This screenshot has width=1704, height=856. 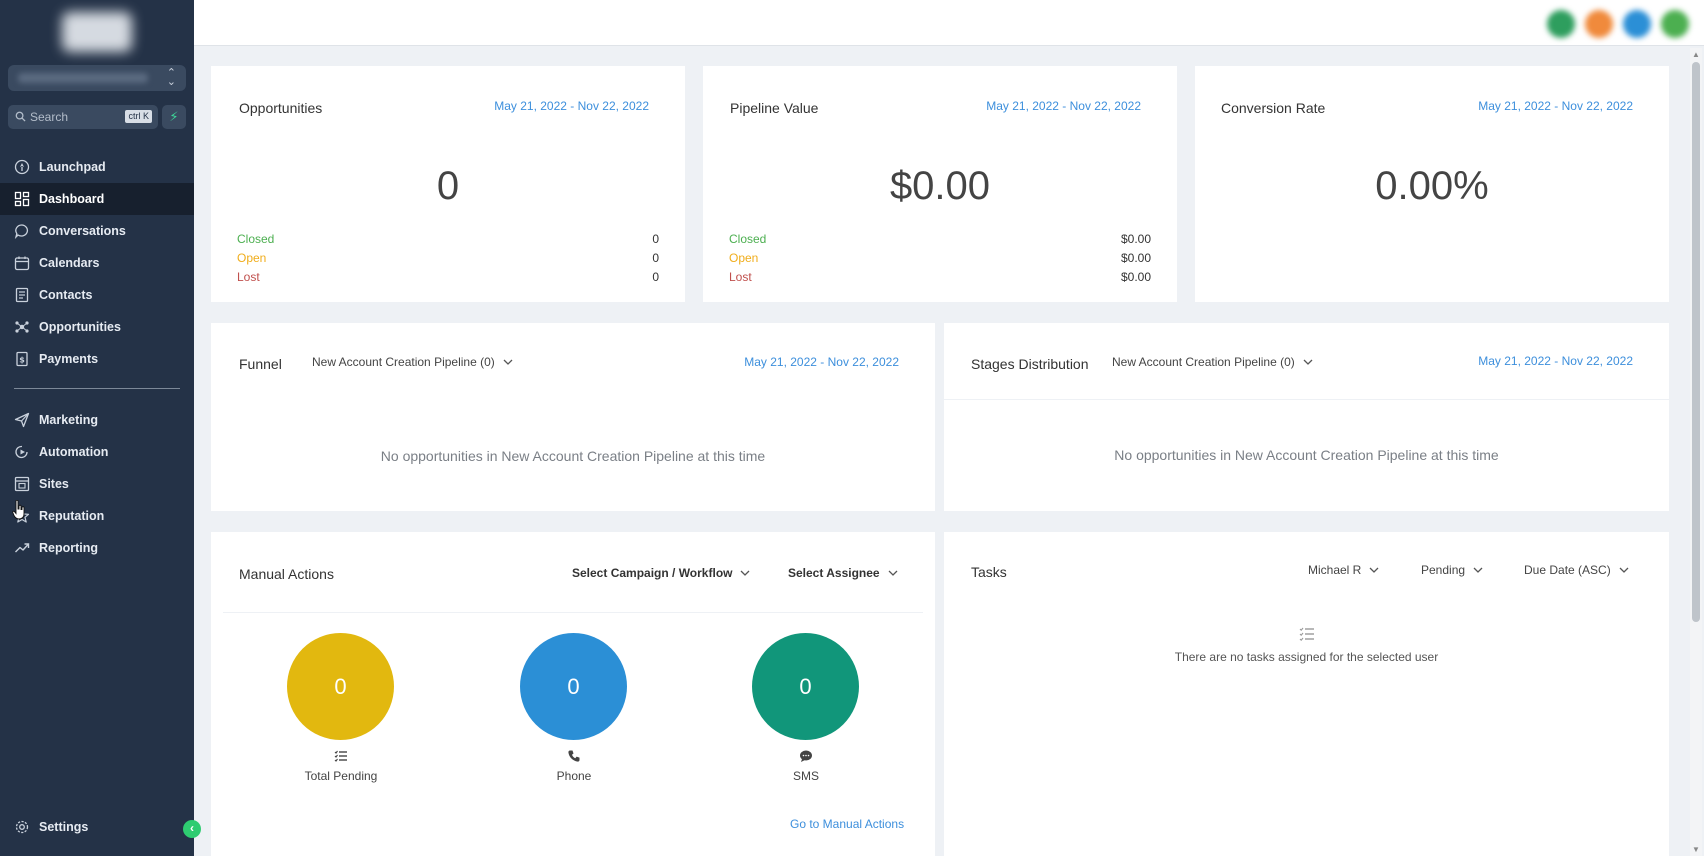 I want to click on sidebar-item-settings: Settings, so click(x=97, y=827).